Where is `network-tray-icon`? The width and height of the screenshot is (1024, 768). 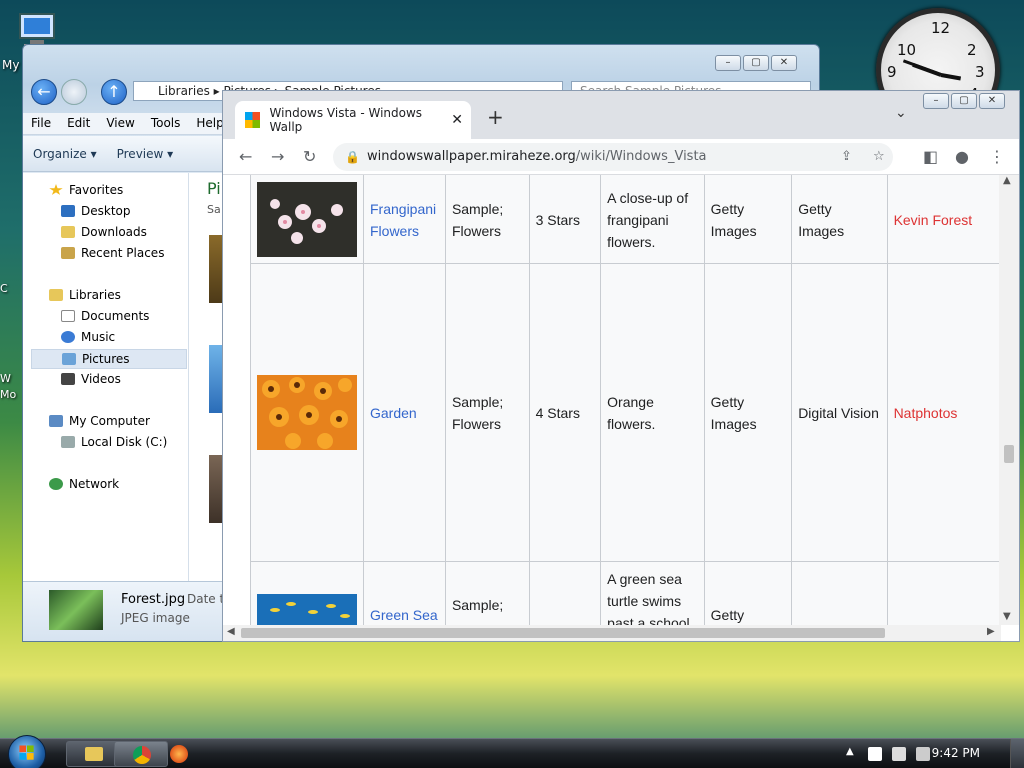
network-tray-icon is located at coordinates (899, 754).